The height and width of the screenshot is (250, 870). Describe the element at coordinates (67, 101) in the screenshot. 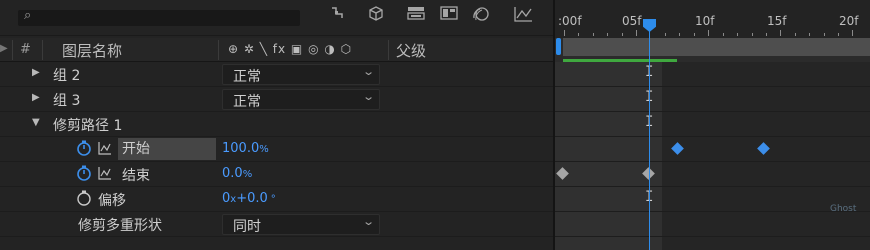

I see `group-name: 组 3` at that location.